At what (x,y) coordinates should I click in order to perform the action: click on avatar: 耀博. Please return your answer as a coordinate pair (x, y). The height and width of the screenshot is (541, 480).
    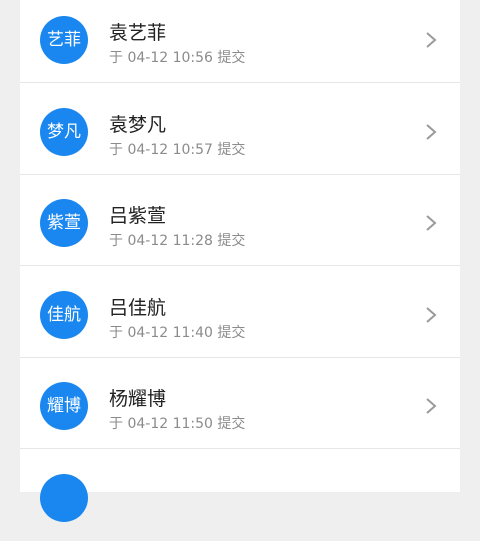
    Looking at the image, I should click on (64, 406).